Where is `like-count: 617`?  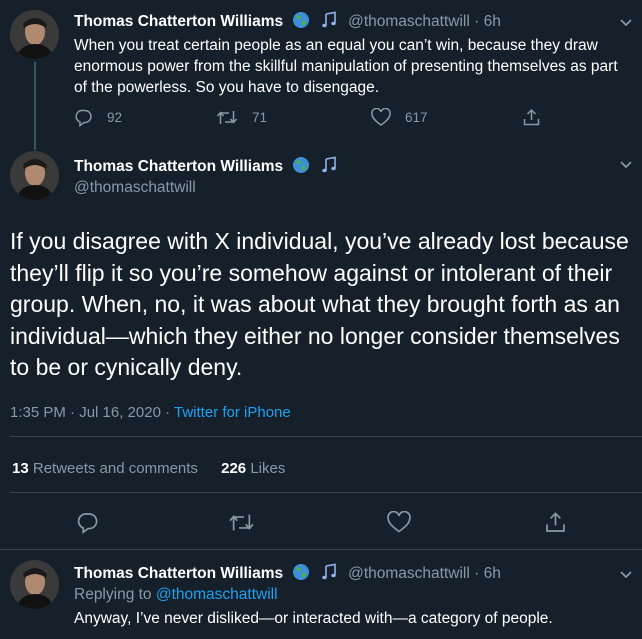 like-count: 617 is located at coordinates (416, 117).